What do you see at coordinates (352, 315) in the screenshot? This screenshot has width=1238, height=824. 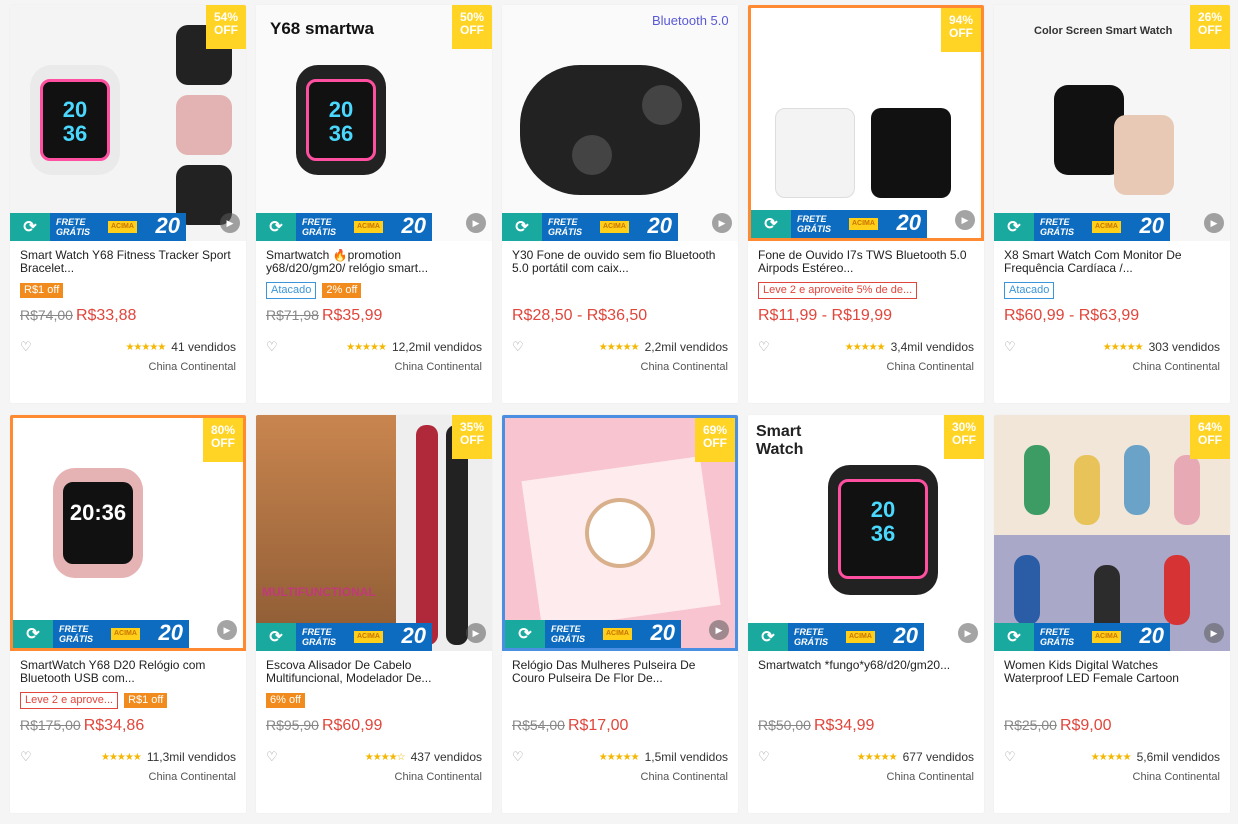 I see `current-price: R$35,99` at bounding box center [352, 315].